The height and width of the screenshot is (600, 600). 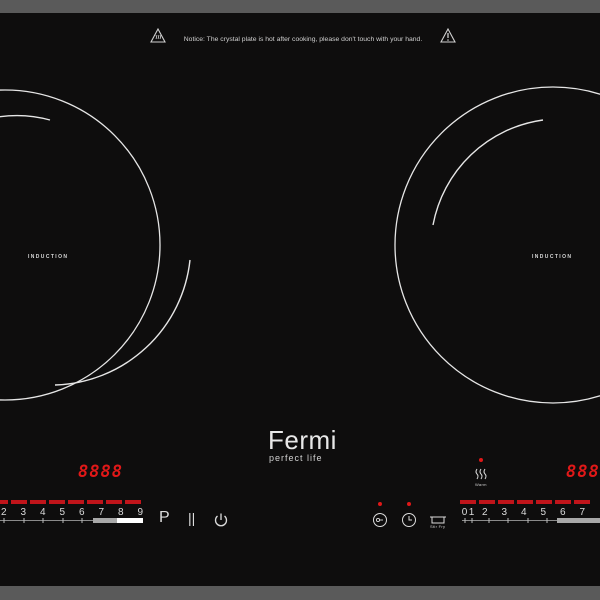 What do you see at coordinates (100, 472) in the screenshot?
I see `left-seven-segment-display: 8888` at bounding box center [100, 472].